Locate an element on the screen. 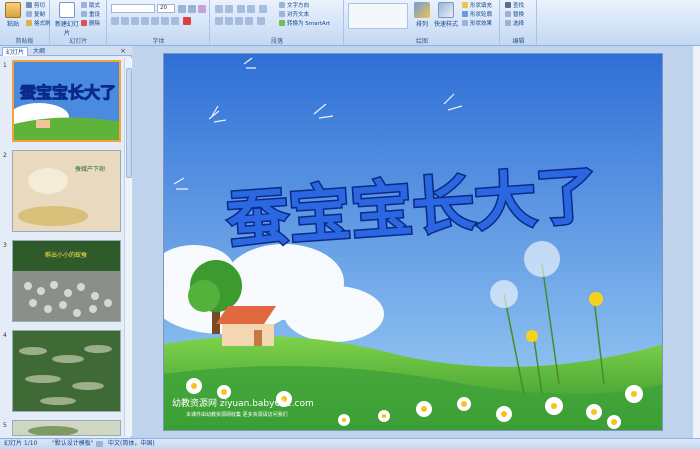 This screenshot has width=700, height=449. slide-number: 5 is located at coordinates (5, 425).